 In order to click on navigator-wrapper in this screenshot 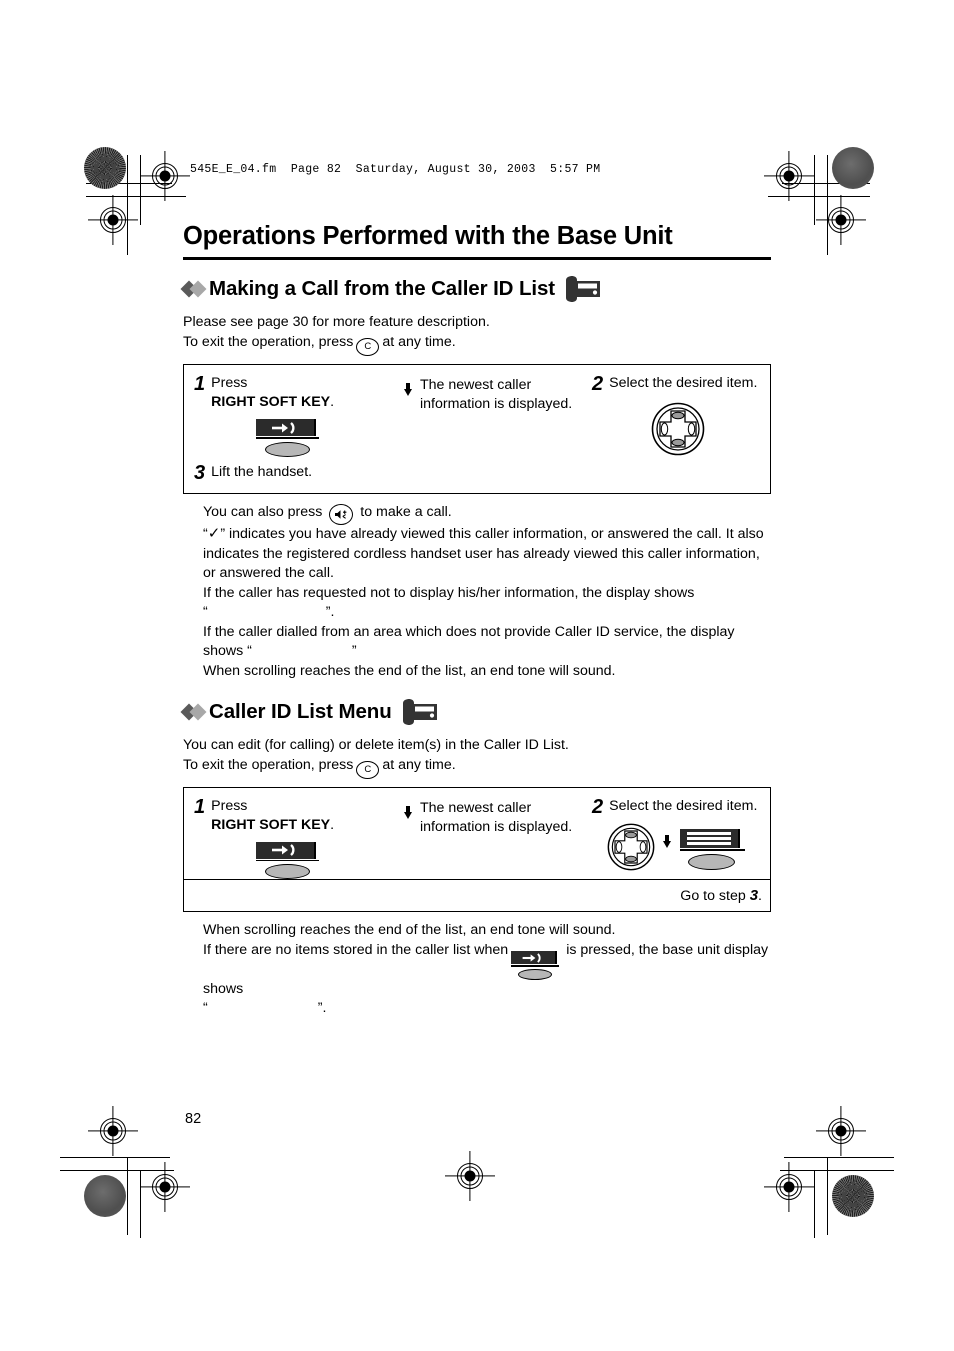, I will do `click(678, 431)`.